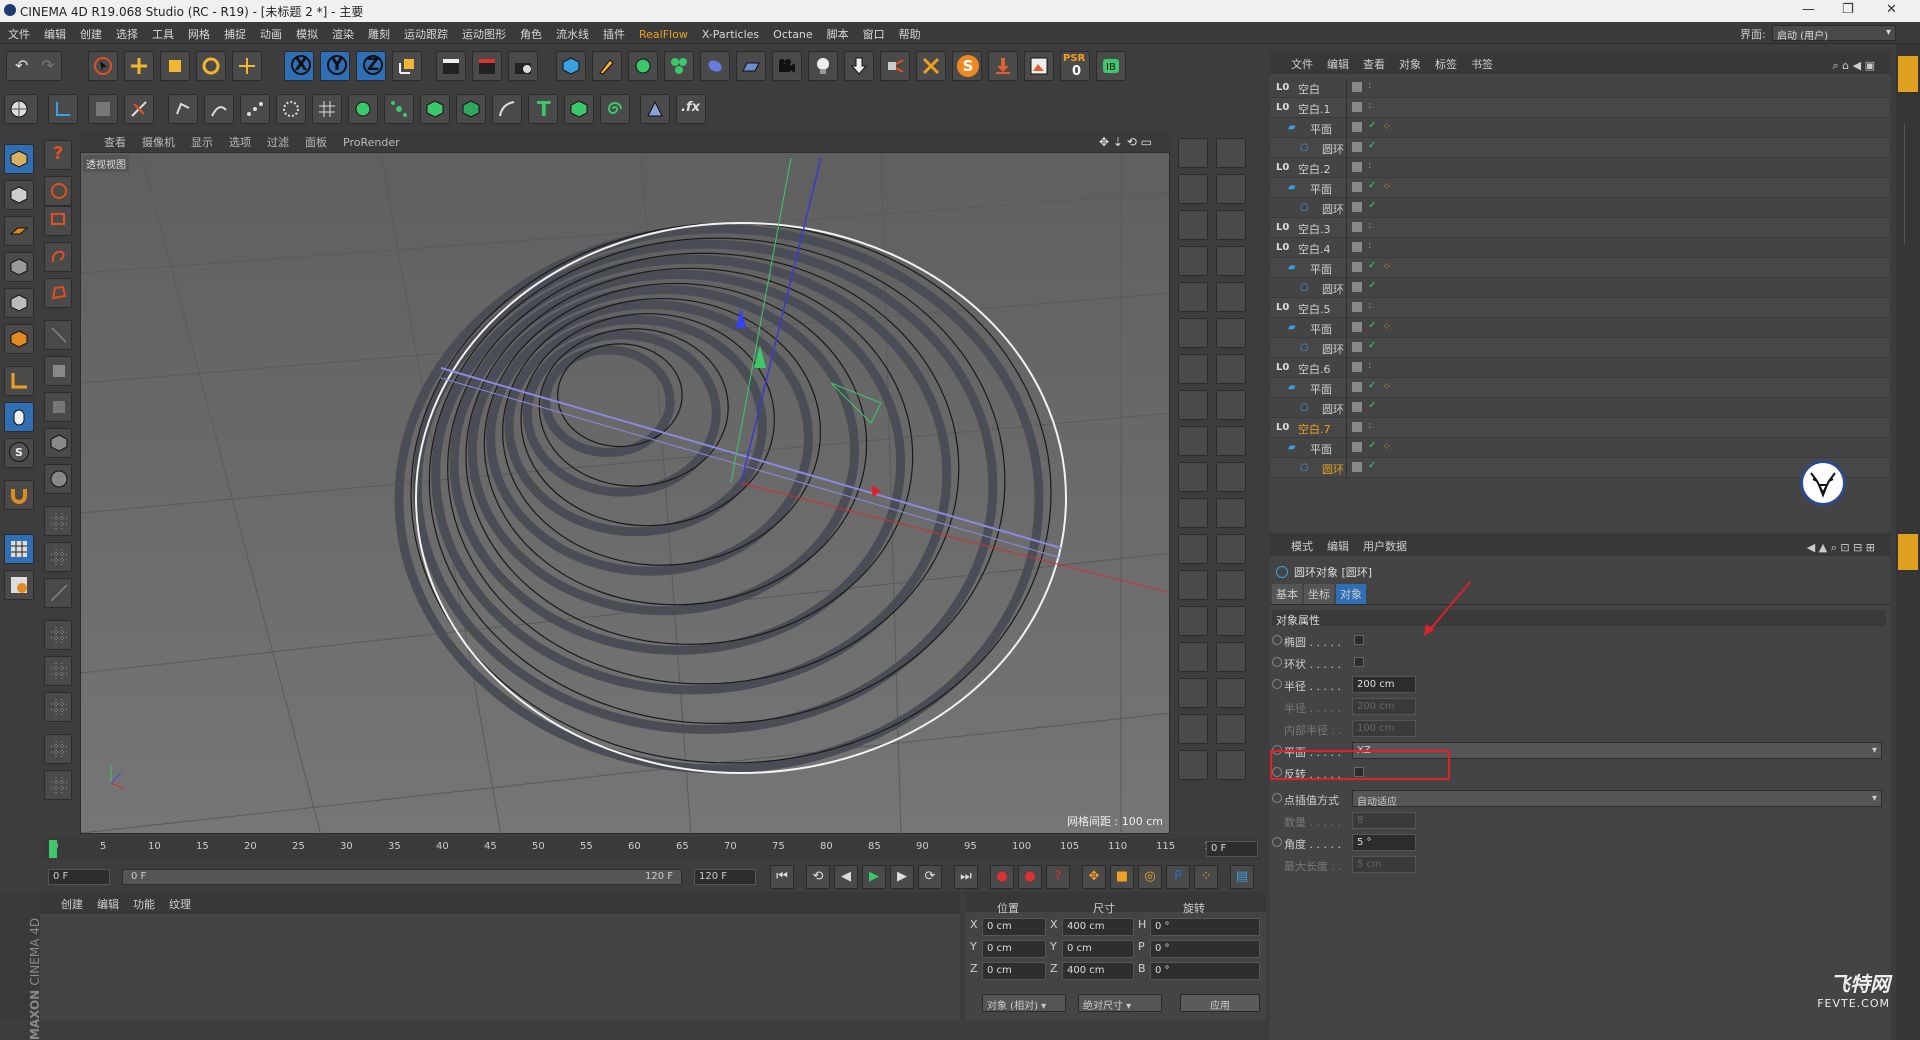  What do you see at coordinates (571, 66) in the screenshot?
I see `cube-button` at bounding box center [571, 66].